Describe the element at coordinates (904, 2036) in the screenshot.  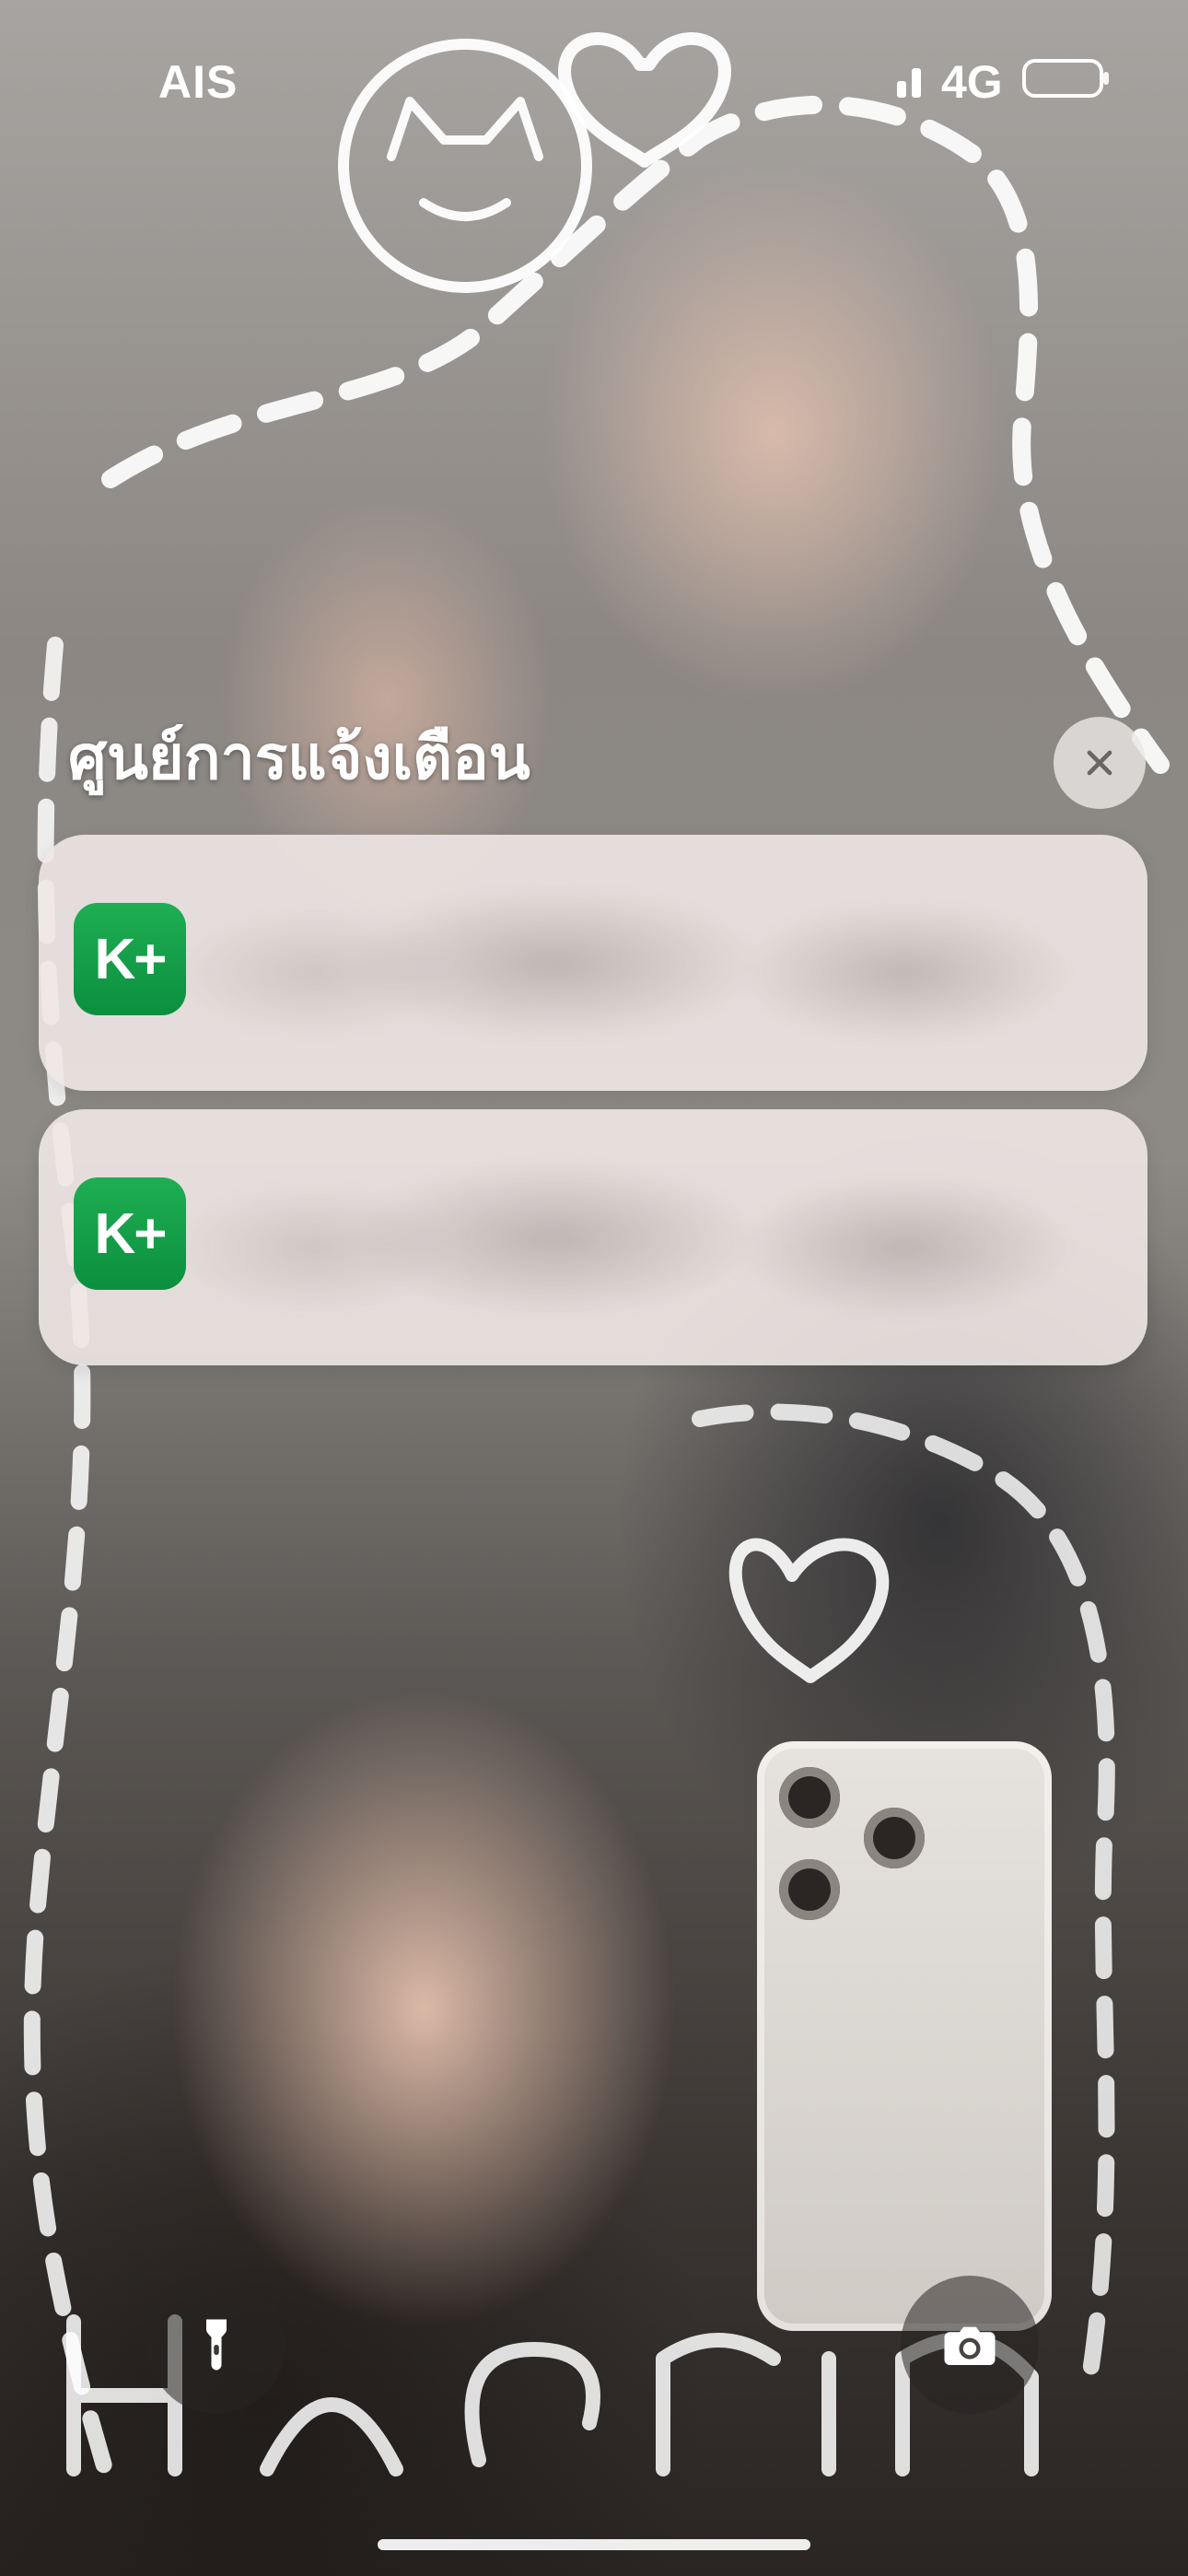
I see `wallpaper-phone-shape` at that location.